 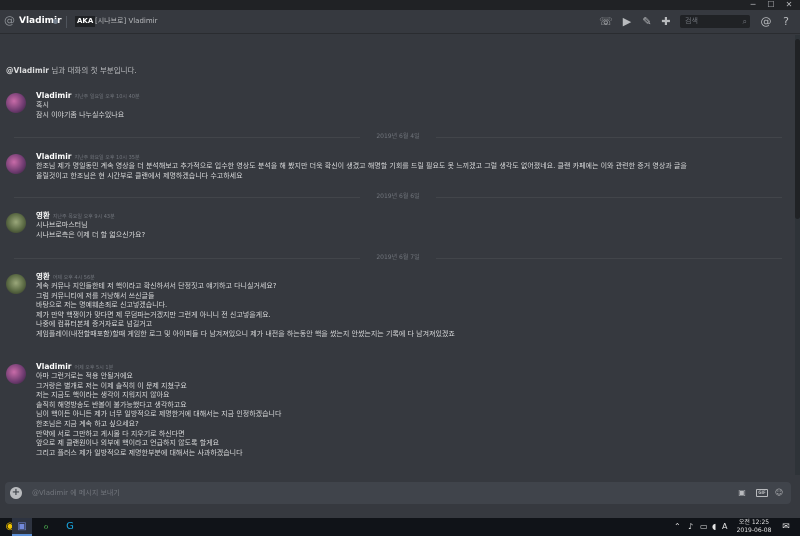 I want to click on message-composer: + ▣ GIF ☺, so click(x=398, y=493).